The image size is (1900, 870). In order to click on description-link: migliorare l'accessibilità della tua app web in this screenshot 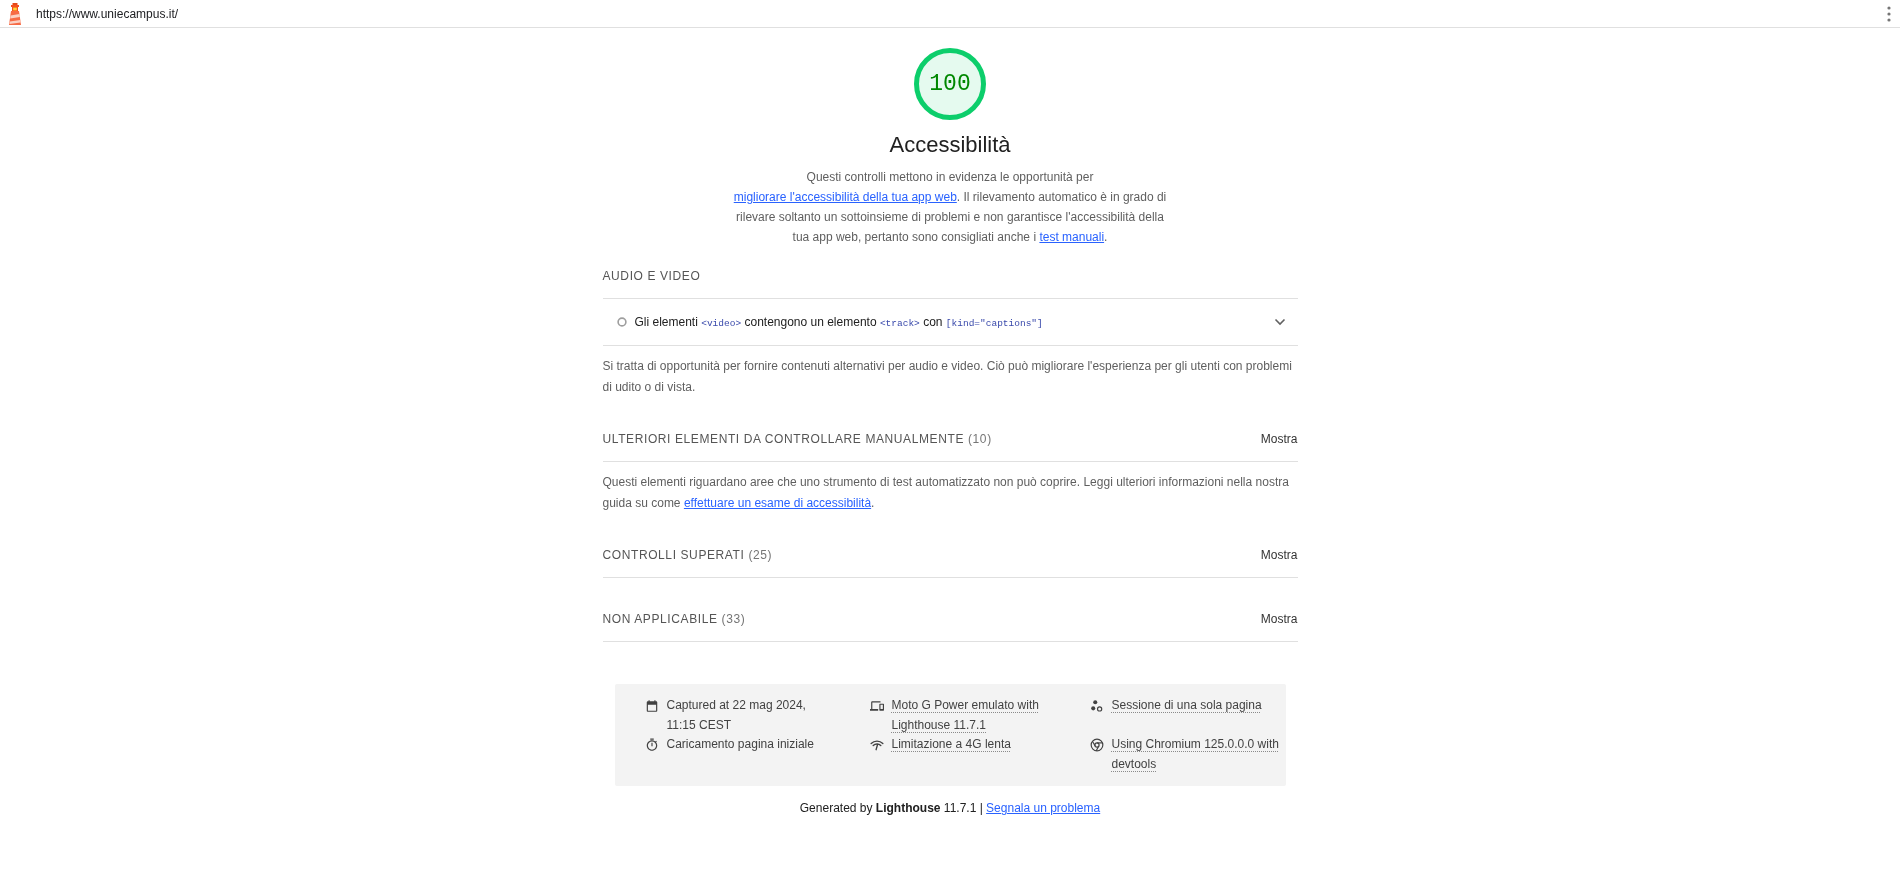, I will do `click(845, 197)`.